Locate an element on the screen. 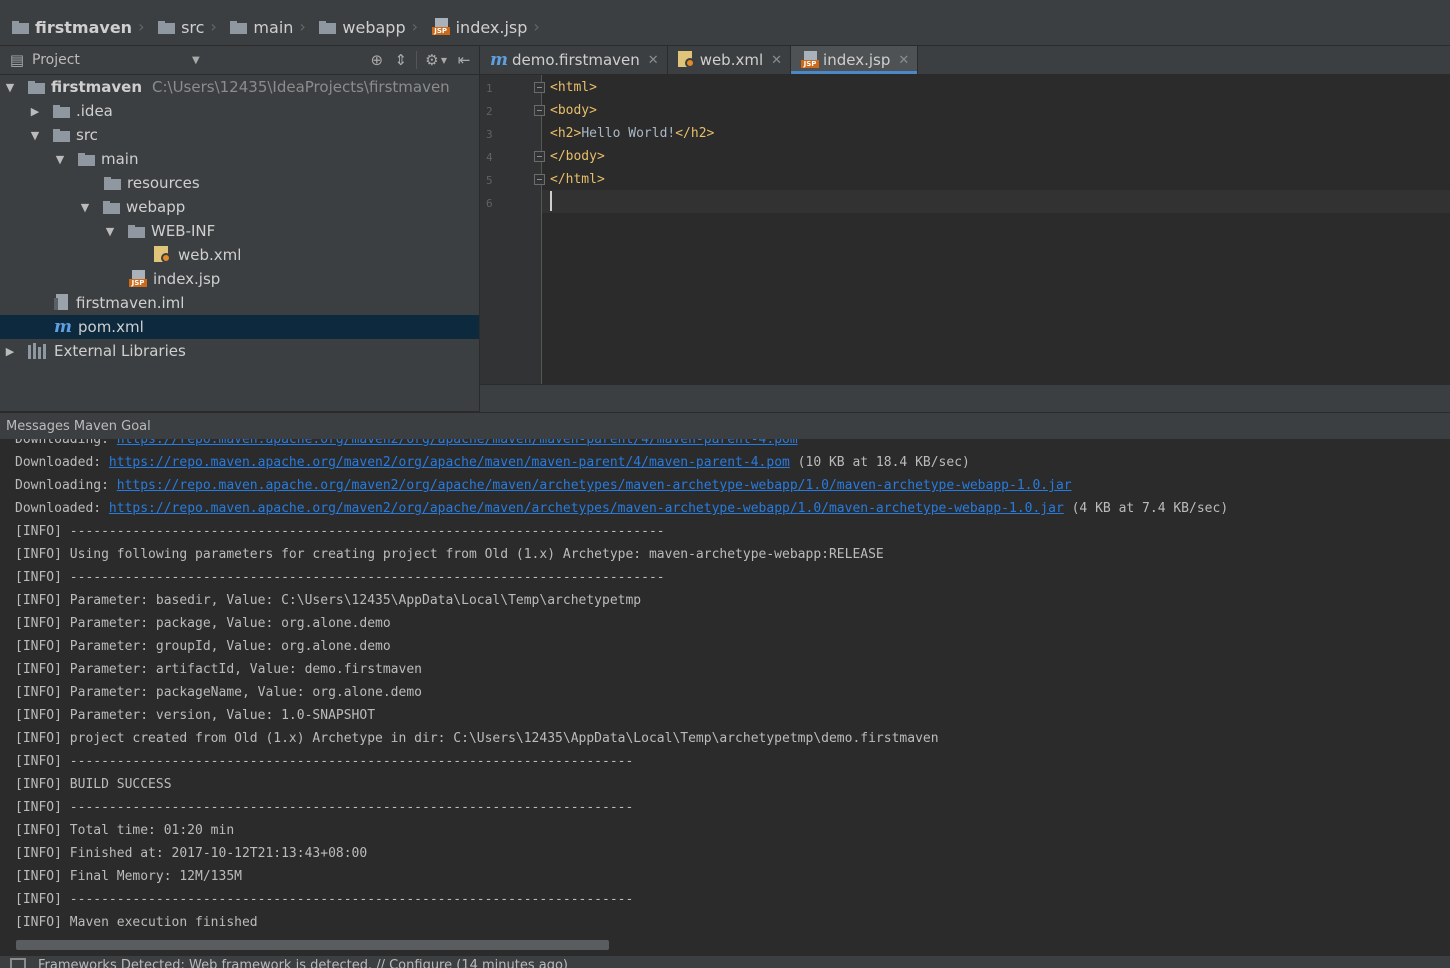  breadcrumb-item-firstmaven: firstmaven is located at coordinates (69, 27).